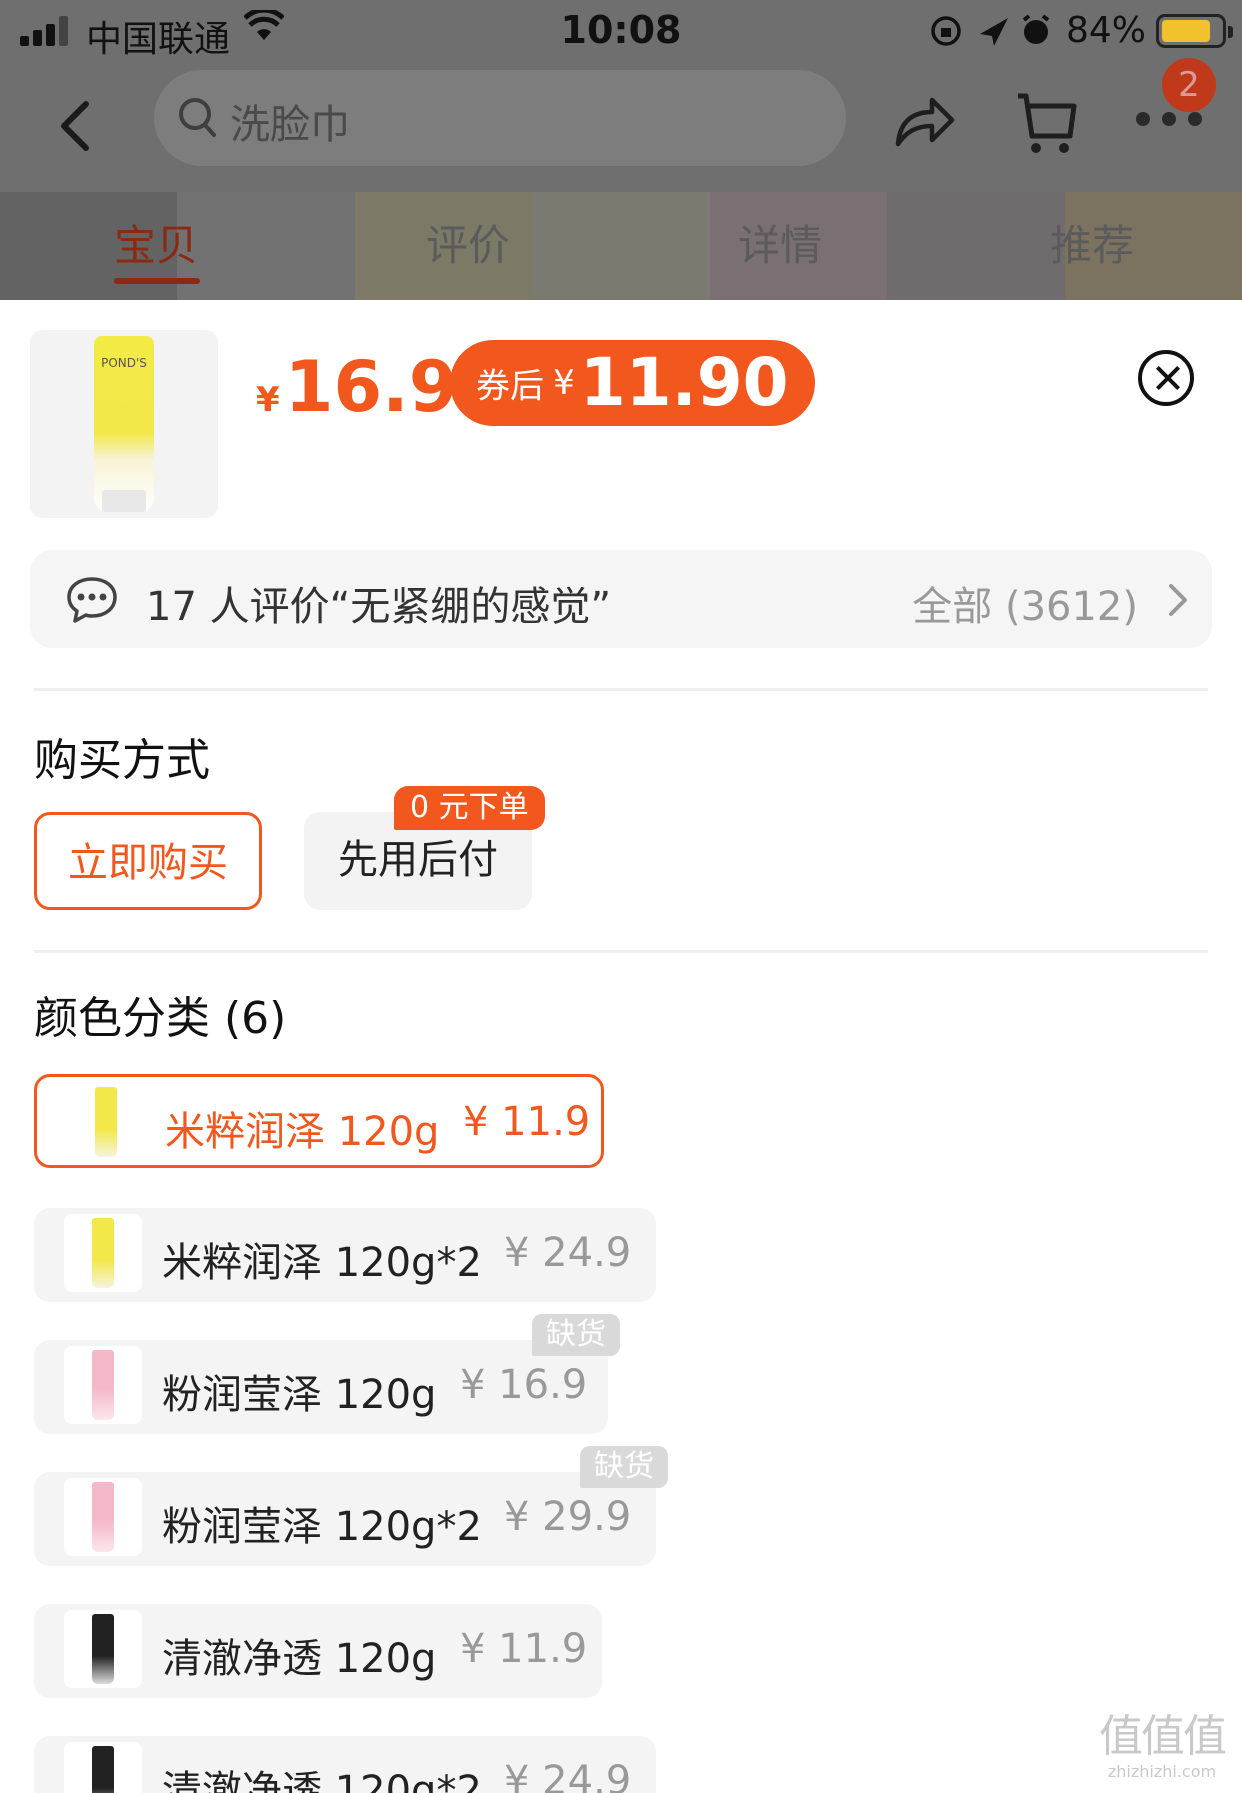 Image resolution: width=1242 pixels, height=1793 pixels. I want to click on tab-recommend: 推荐, so click(1092, 242).